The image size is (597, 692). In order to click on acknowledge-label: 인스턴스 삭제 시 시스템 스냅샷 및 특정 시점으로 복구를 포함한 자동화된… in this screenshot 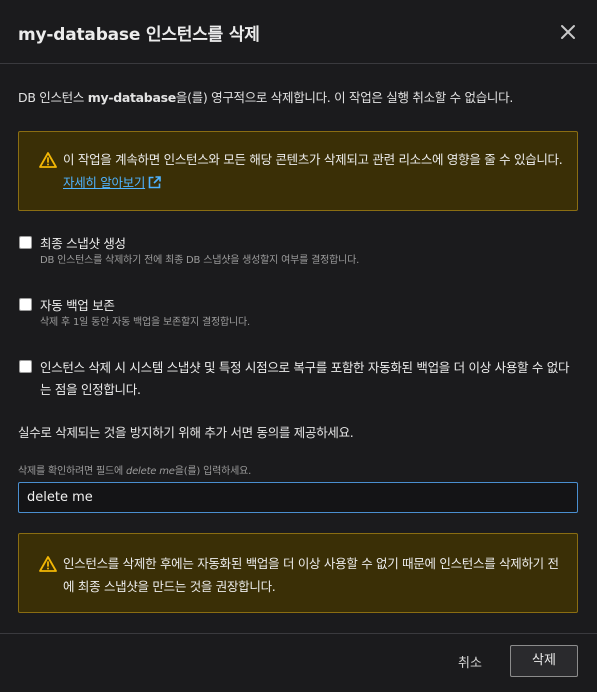, I will do `click(305, 378)`.